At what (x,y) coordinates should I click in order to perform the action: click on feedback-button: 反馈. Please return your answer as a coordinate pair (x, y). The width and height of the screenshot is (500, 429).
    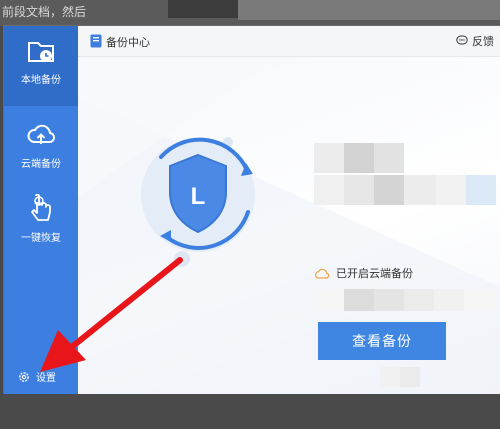
    Looking at the image, I should click on (475, 41).